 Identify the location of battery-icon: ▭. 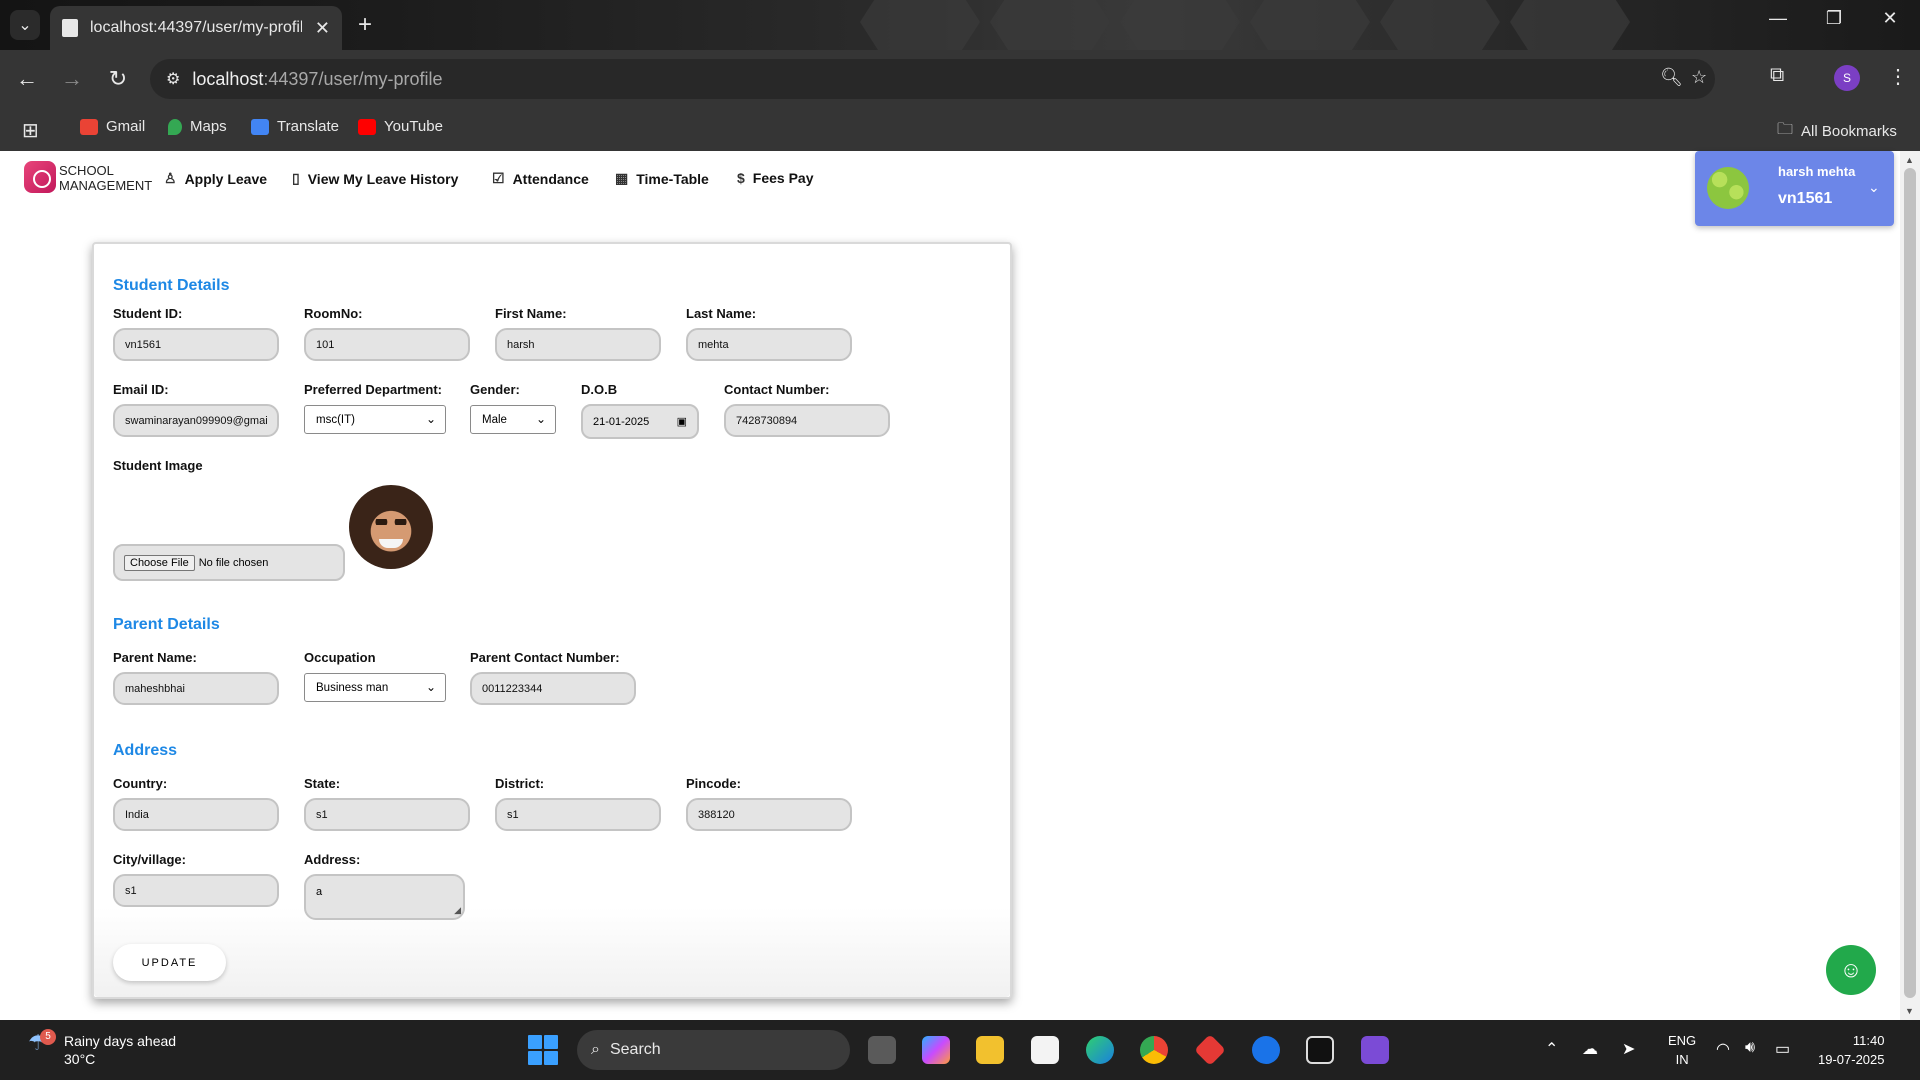
(1782, 1049).